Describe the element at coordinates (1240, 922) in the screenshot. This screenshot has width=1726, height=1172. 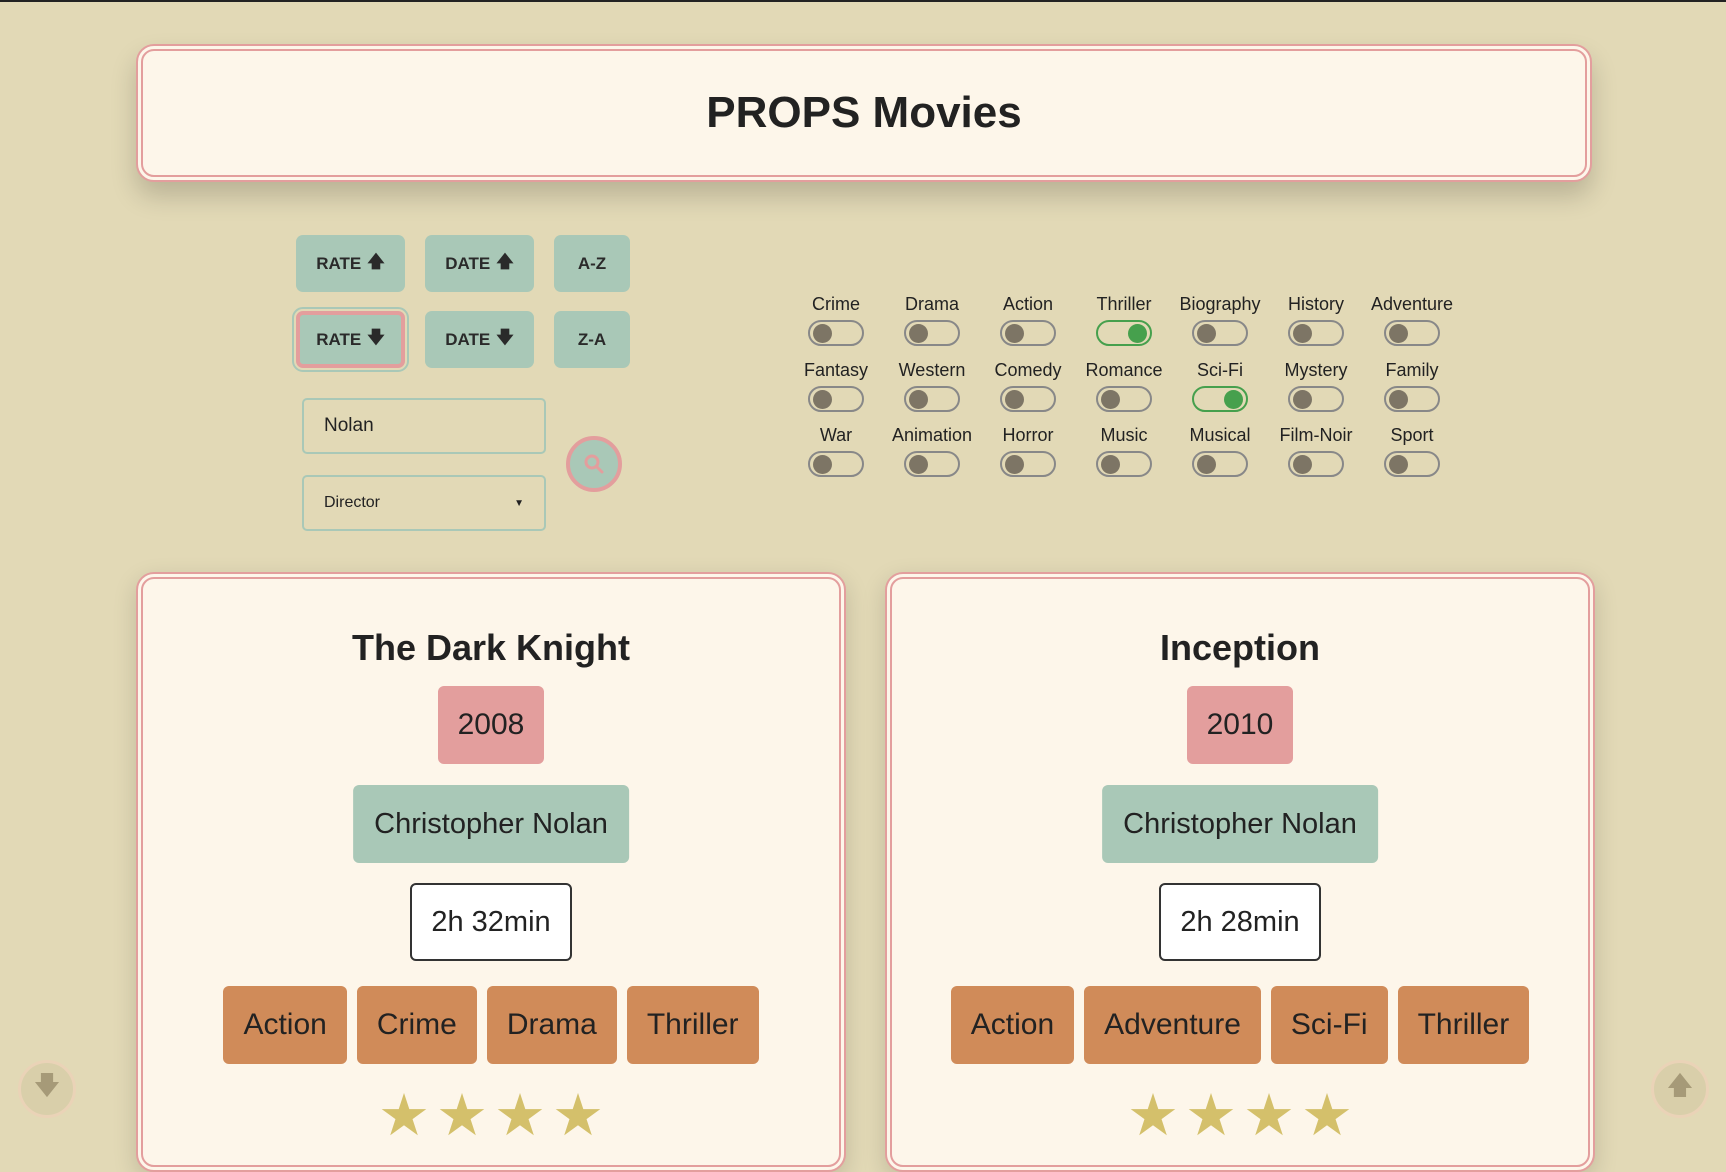
I see `movie-duration: 2h 28min` at that location.